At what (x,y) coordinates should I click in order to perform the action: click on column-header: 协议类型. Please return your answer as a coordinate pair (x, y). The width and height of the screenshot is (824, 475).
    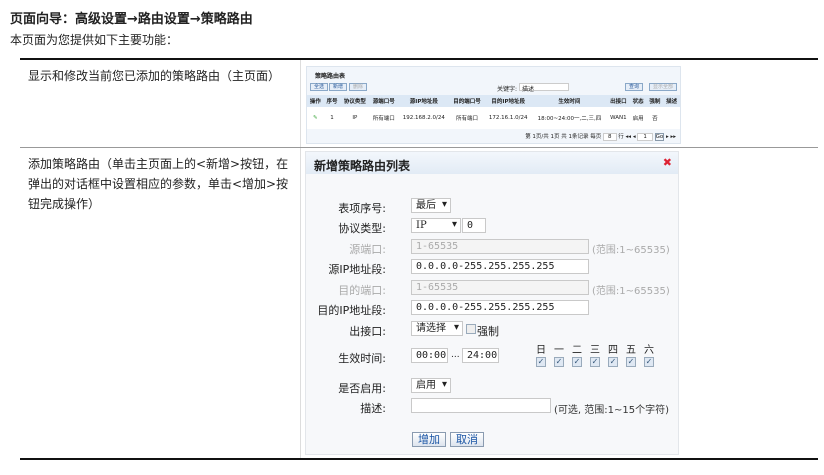
    Looking at the image, I should click on (355, 101).